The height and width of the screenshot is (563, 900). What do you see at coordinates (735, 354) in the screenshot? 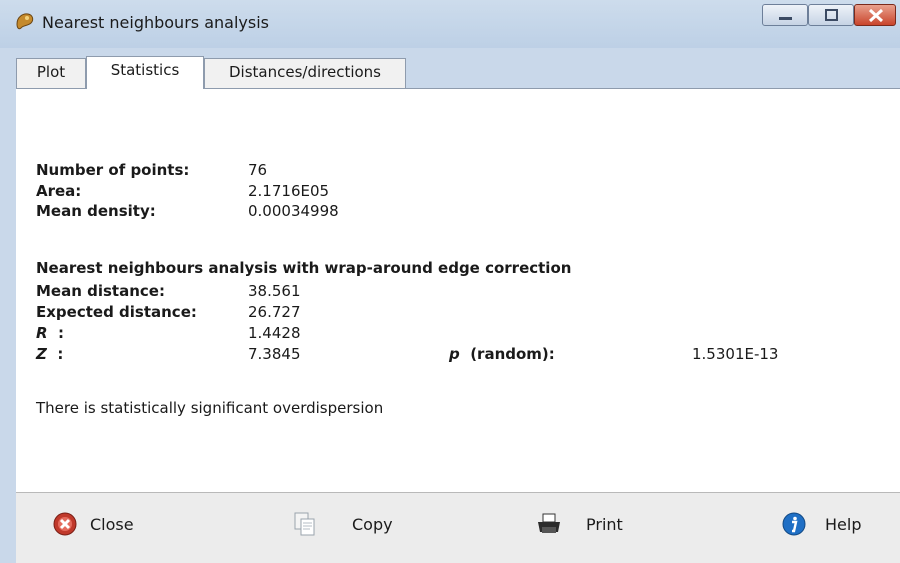
I see `p-random-value: 1.5301E-13` at bounding box center [735, 354].